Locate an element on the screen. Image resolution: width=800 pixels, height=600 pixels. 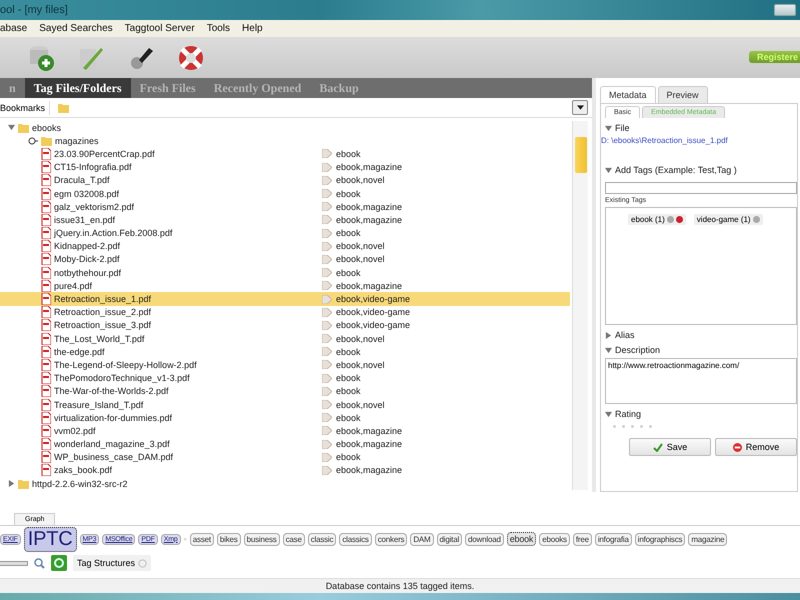
file-row: Retroaction_issue_2.pdf ebook,video-game is located at coordinates (285, 312).